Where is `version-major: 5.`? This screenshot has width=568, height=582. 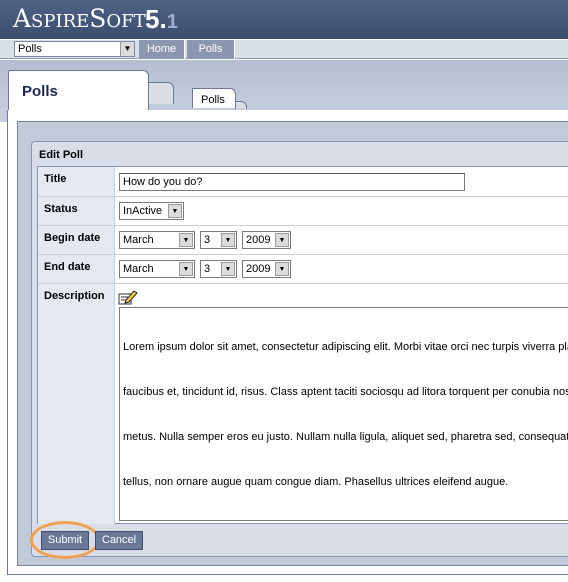 version-major: 5. is located at coordinates (156, 19).